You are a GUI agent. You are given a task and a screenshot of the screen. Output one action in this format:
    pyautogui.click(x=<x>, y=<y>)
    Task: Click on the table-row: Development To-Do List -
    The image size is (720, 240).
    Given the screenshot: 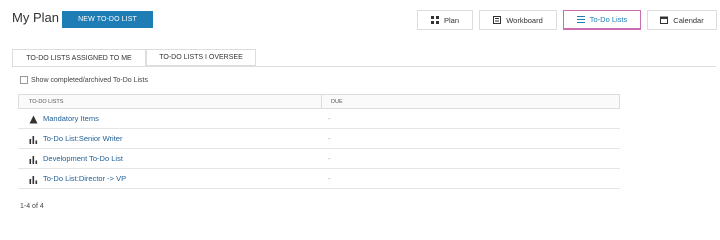 What is the action you would take?
    pyautogui.click(x=319, y=159)
    